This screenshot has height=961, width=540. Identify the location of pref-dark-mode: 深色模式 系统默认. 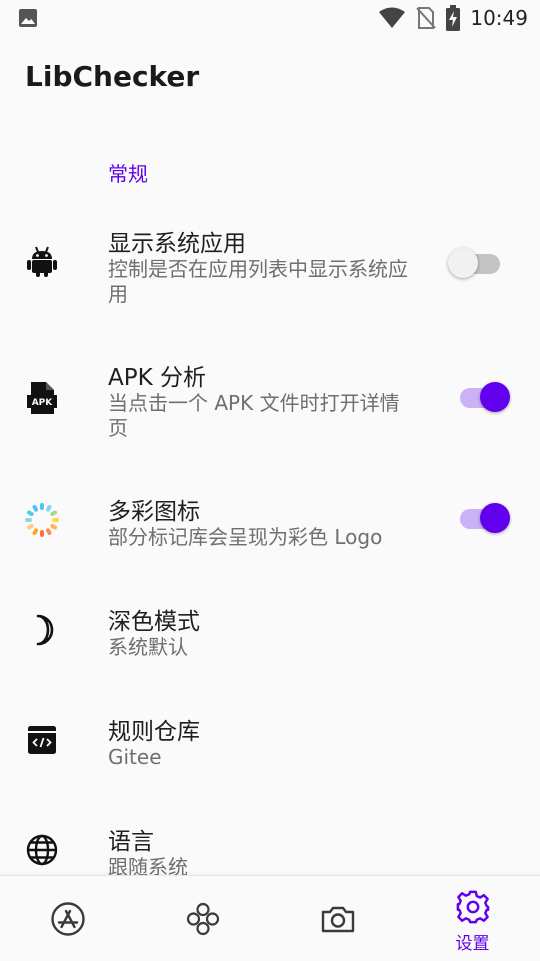
(270, 637).